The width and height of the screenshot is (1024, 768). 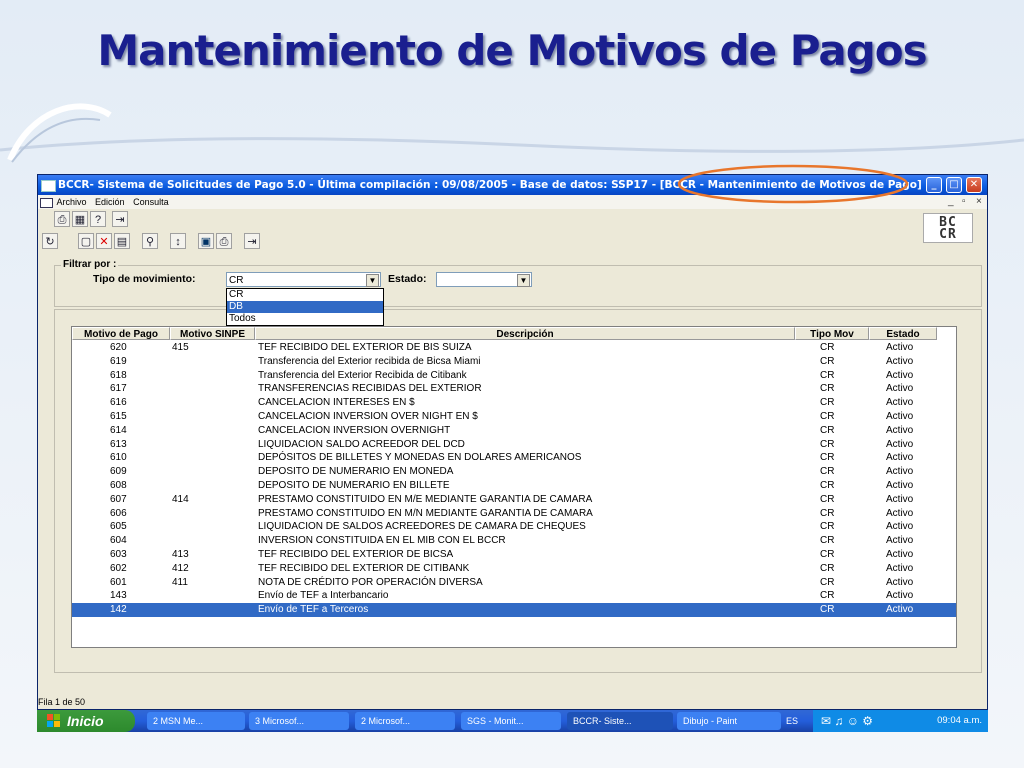 I want to click on windows-flag-icon, so click(x=53, y=720).